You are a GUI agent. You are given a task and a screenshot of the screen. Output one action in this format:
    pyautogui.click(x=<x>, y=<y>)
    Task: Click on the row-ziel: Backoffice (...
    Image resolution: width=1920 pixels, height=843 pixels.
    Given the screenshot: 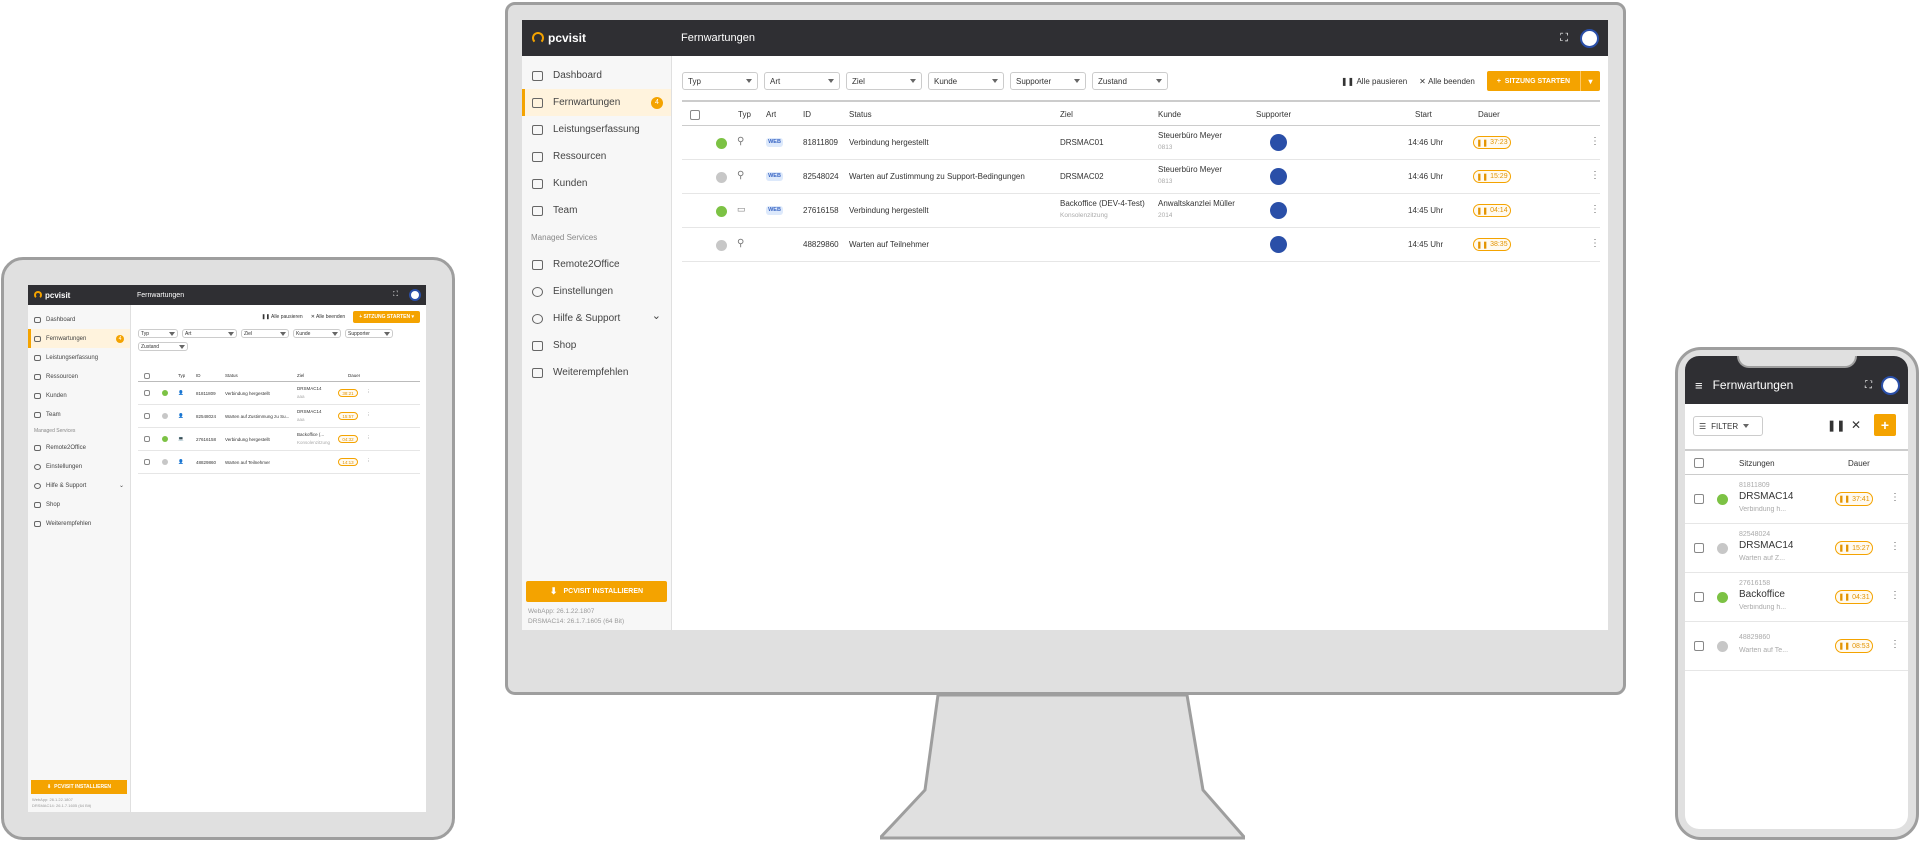 What is the action you would take?
    pyautogui.click(x=311, y=434)
    